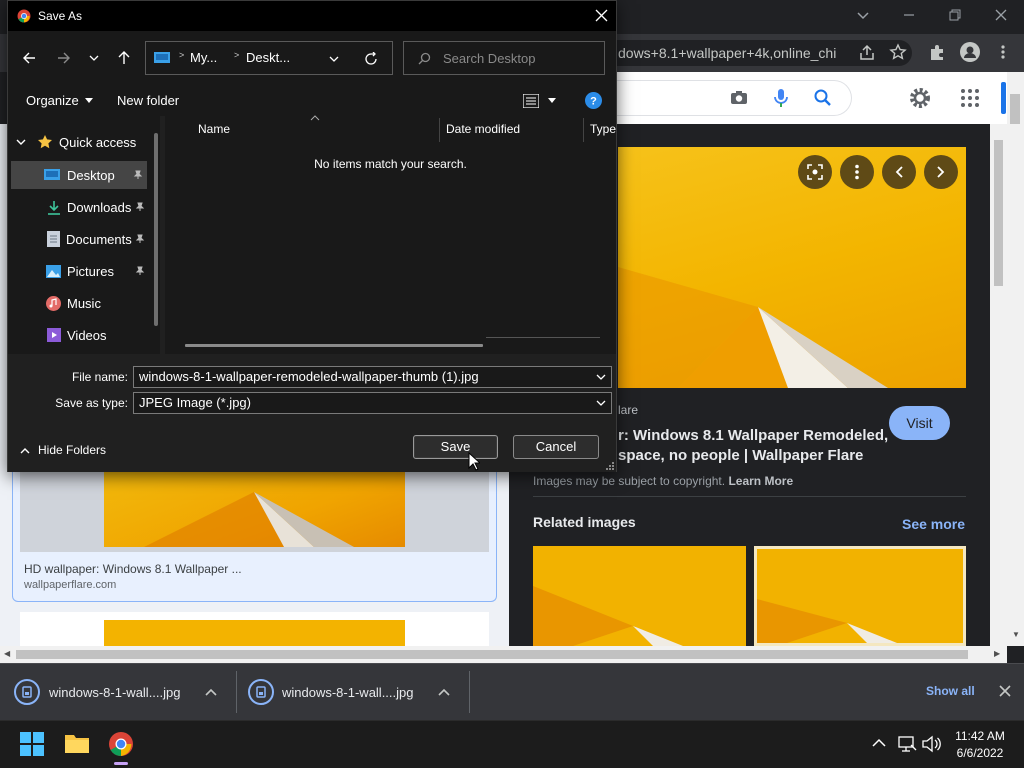  Describe the element at coordinates (148, 100) in the screenshot. I see `new-folder-button: New folder` at that location.